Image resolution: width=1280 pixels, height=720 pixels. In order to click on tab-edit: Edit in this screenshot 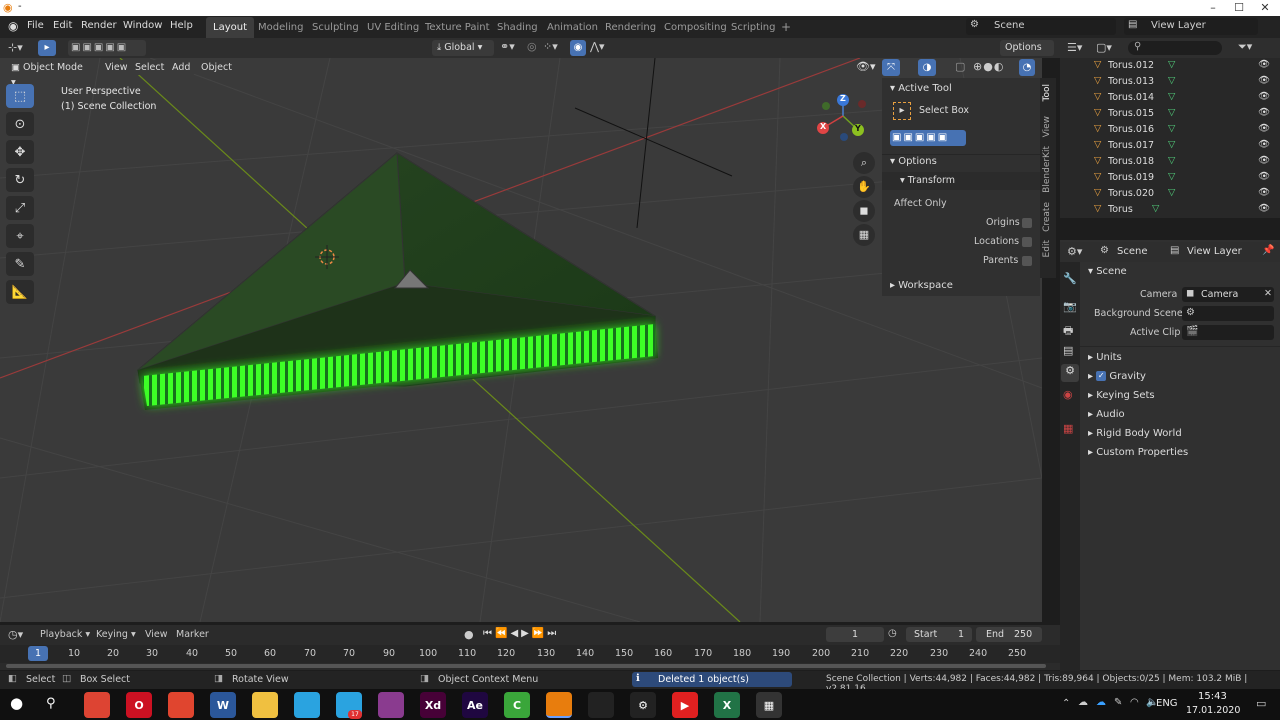, I will do `click(1047, 248)`.